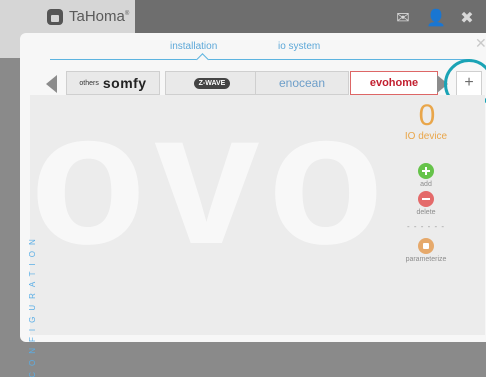  I want to click on somfy-others-text: others, so click(89, 83).